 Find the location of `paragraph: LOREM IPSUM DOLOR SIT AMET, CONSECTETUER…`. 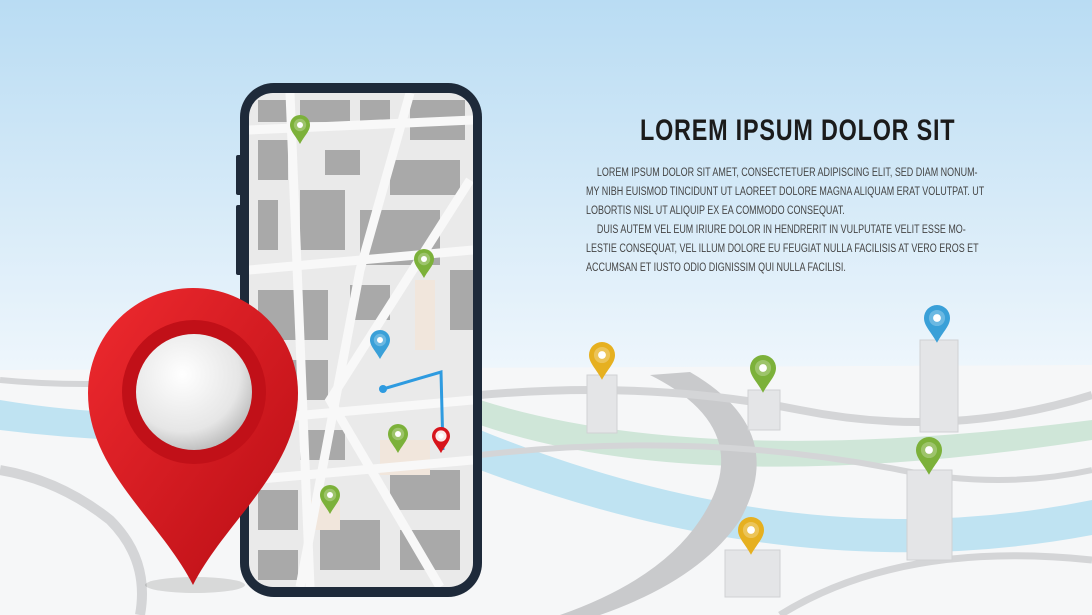

paragraph: LOREM IPSUM DOLOR SIT AMET, CONSECTETUER… is located at coordinates (785, 221).